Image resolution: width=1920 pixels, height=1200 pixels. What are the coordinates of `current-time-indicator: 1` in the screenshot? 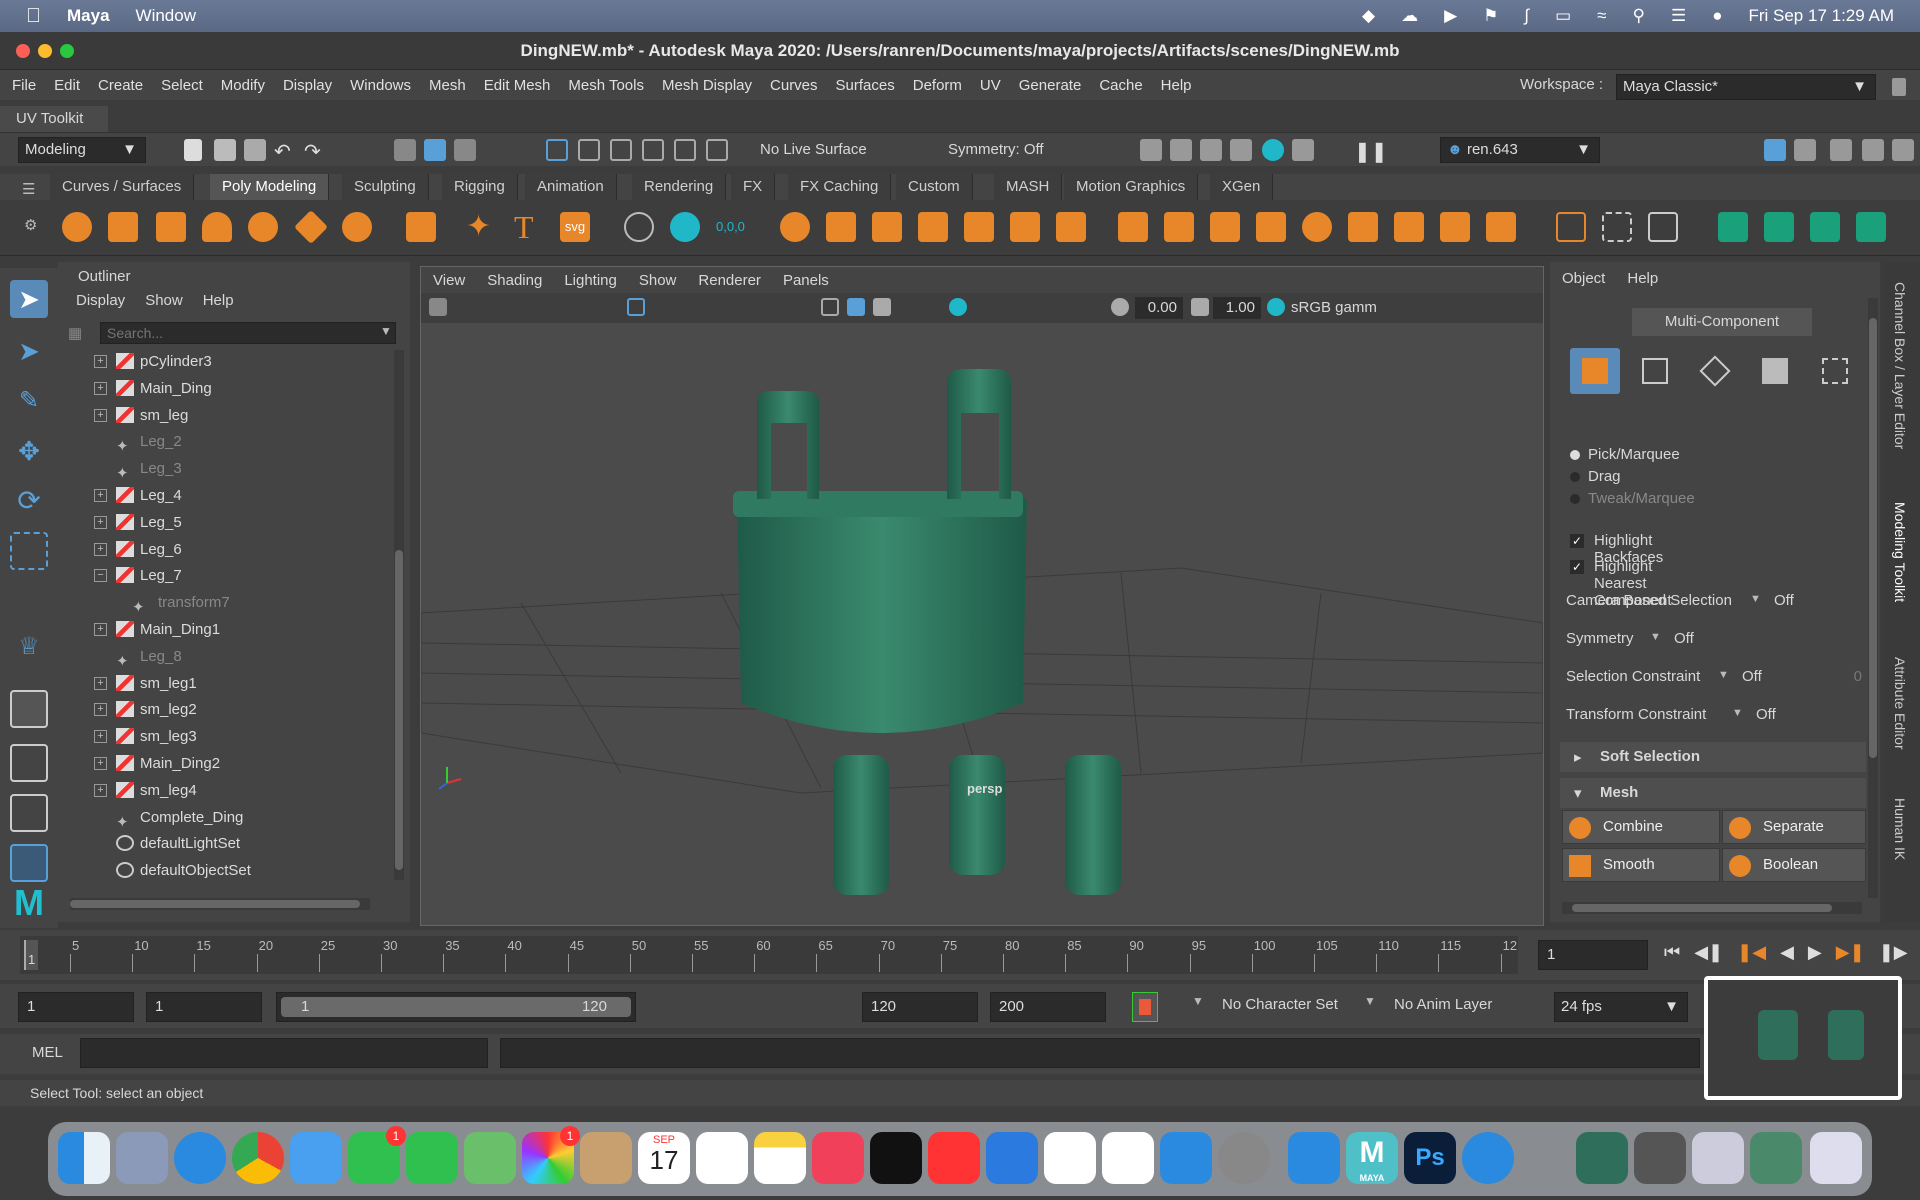 It's located at (31, 955).